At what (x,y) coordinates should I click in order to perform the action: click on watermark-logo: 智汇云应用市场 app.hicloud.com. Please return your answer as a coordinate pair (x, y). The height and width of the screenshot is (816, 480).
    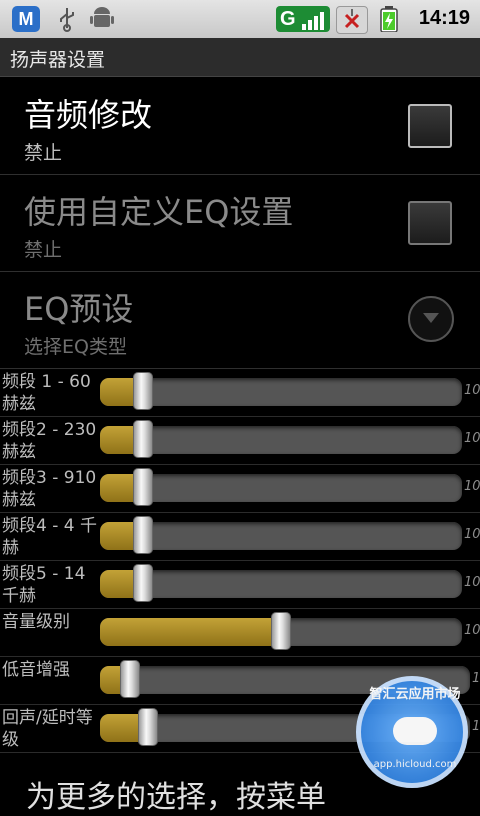
    Looking at the image, I should click on (412, 732).